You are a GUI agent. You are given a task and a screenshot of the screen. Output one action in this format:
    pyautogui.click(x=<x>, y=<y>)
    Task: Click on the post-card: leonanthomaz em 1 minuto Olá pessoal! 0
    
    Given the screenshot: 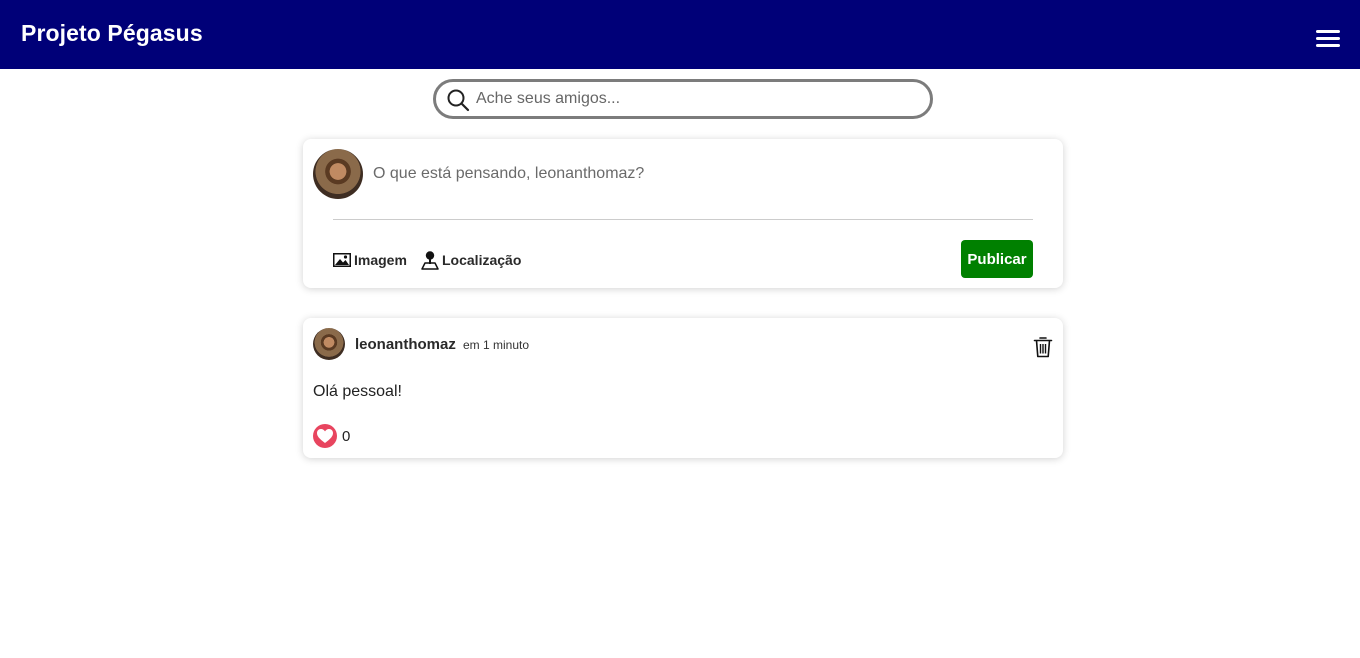 What is the action you would take?
    pyautogui.click(x=683, y=388)
    